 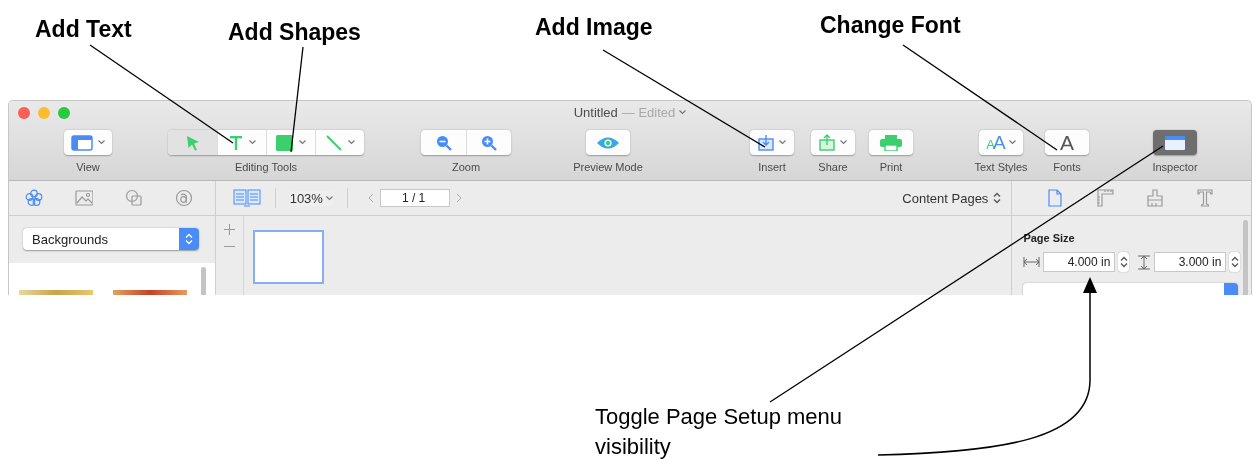 I want to click on zoom-window-icon, so click(x=64, y=113).